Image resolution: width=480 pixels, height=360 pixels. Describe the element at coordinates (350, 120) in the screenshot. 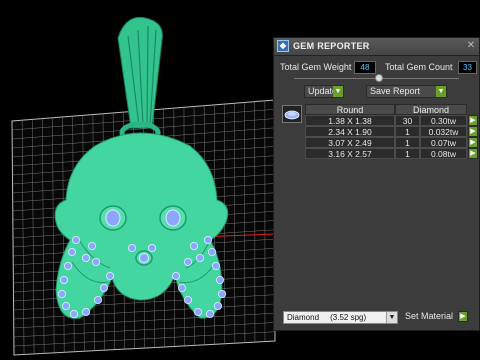

I see `row-size: 1.38 X 1.38` at that location.